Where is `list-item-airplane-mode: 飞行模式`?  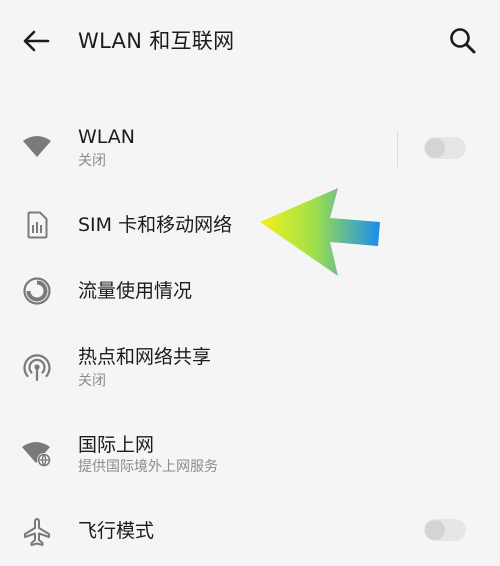 list-item-airplane-mode: 飞行模式 is located at coordinates (250, 533).